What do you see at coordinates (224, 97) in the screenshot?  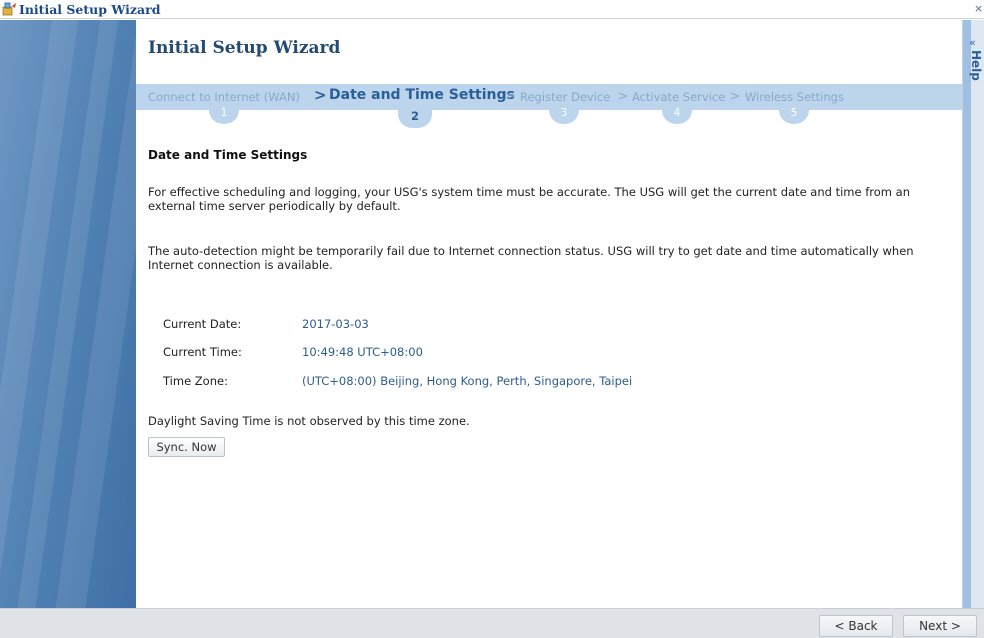 I see `step-connect-internet: Connect to Internet (WAN)` at bounding box center [224, 97].